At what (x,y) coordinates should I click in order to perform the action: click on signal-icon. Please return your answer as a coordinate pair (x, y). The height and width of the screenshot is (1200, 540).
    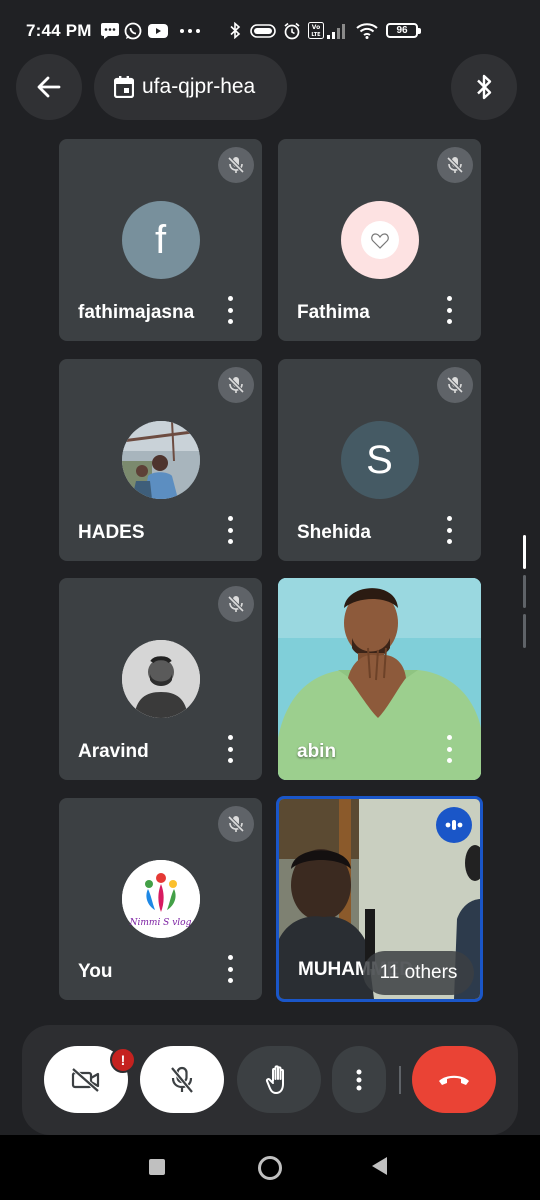
    Looking at the image, I should click on (337, 30).